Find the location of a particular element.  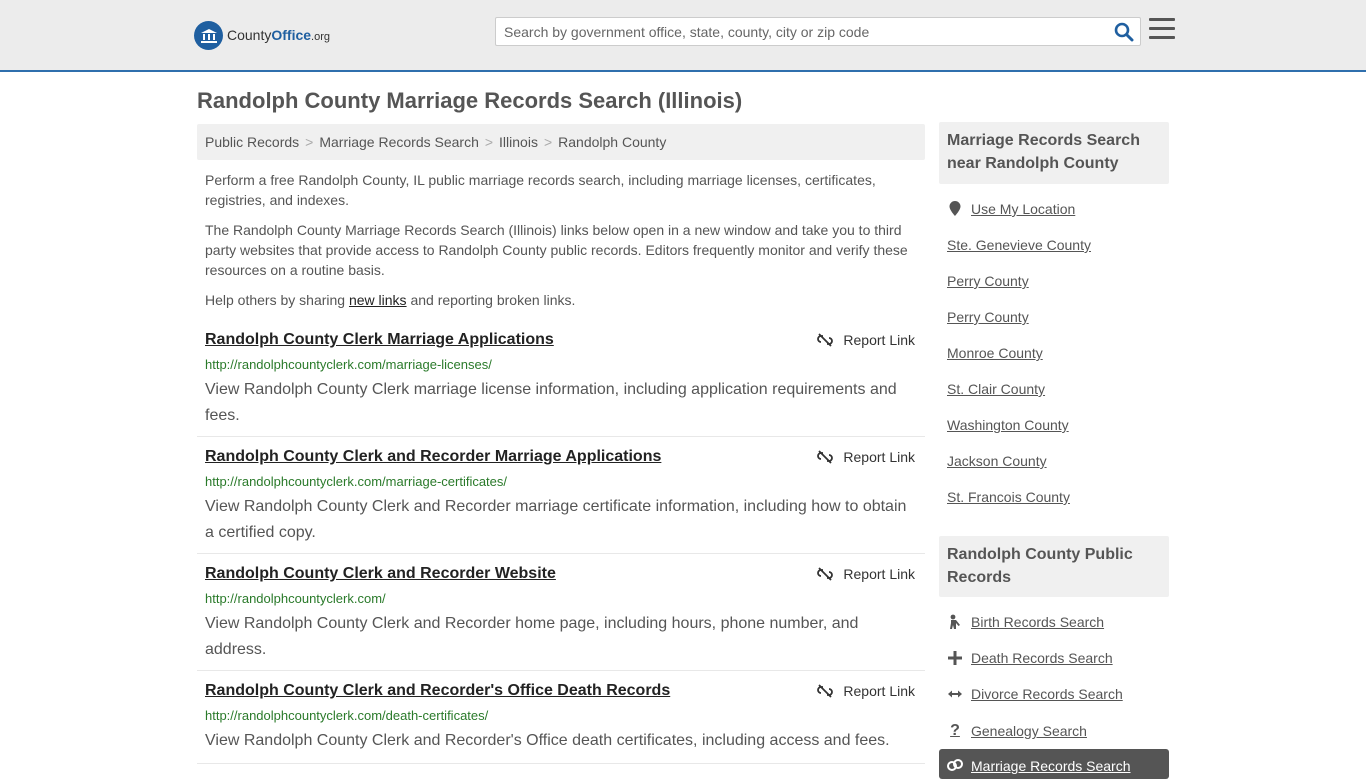

cross-icon is located at coordinates (955, 658).